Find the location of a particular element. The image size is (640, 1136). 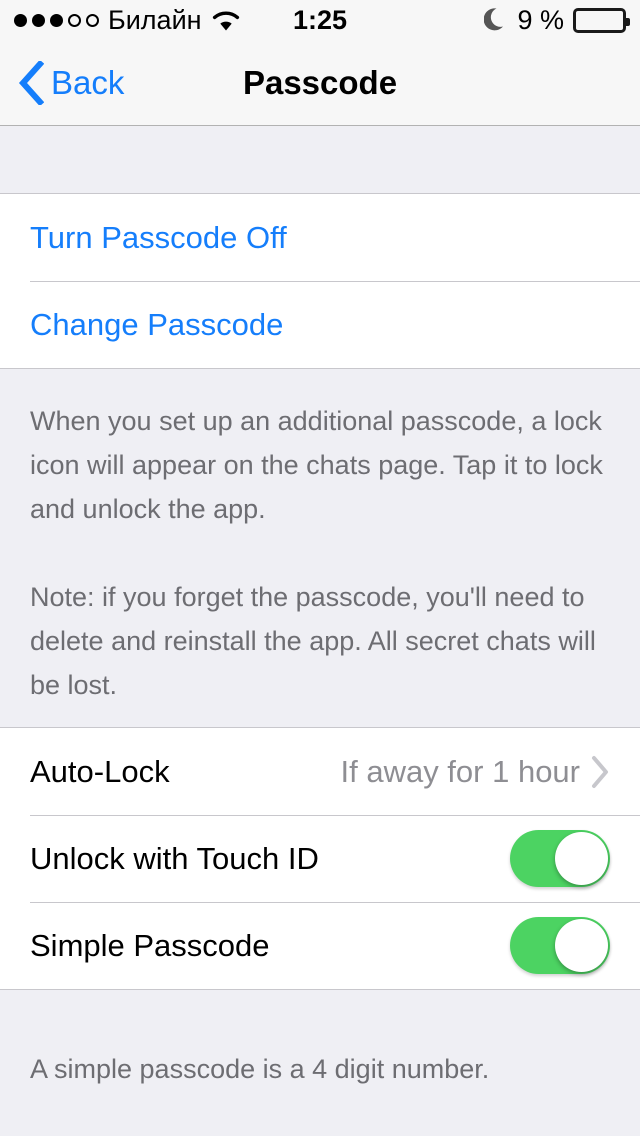

auto-lock-value: If away for 1 hour is located at coordinates (460, 771).